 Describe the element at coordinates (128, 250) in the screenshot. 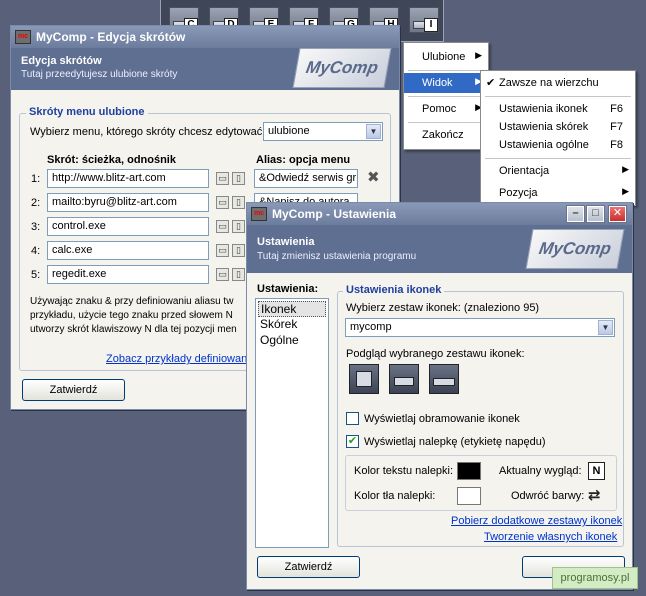

I see `shortcut-path-input: calc.exe` at that location.